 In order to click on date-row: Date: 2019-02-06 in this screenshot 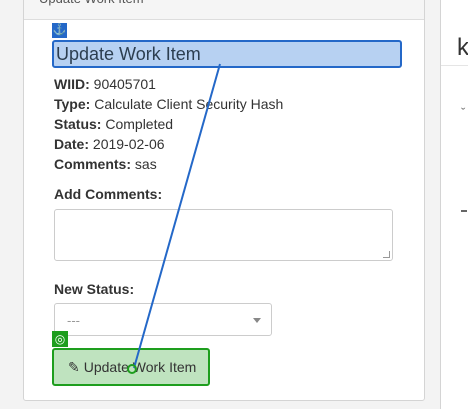, I will do `click(109, 144)`.